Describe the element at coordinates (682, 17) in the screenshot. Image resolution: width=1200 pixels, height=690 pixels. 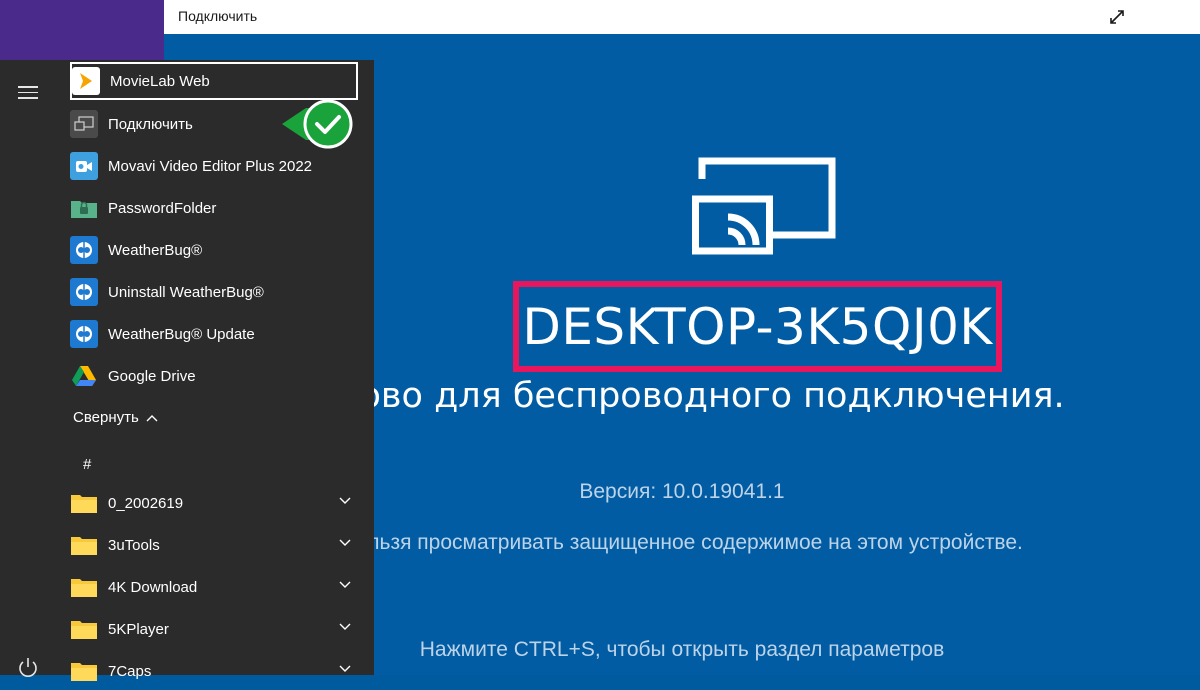
I see `title-bar: Подключить` at that location.